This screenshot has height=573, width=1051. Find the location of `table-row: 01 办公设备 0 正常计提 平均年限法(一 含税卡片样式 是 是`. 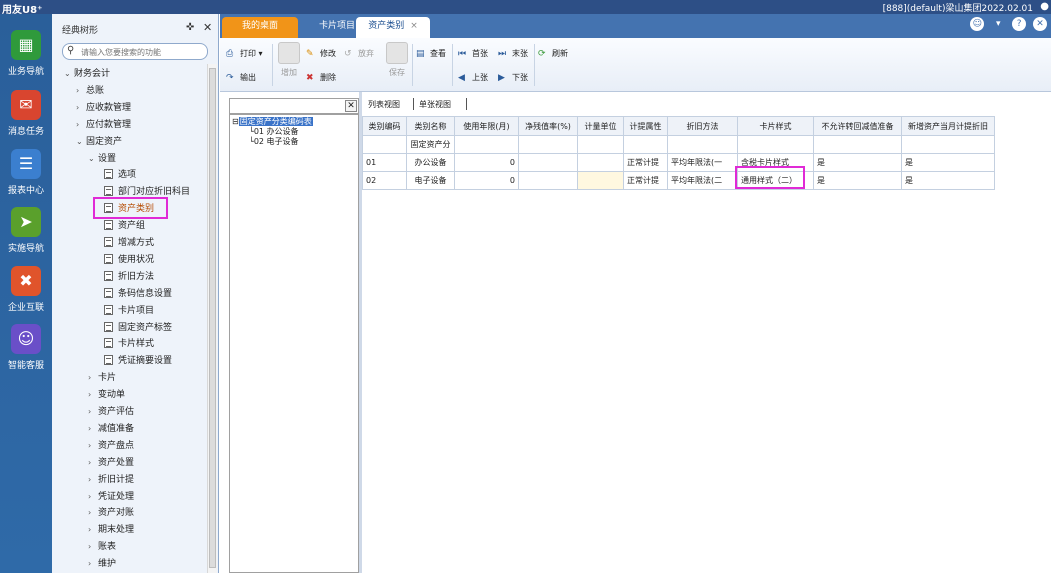

table-row: 01 办公设备 0 正常计提 平均年限法(一 含税卡片样式 是 是 is located at coordinates (678, 162).